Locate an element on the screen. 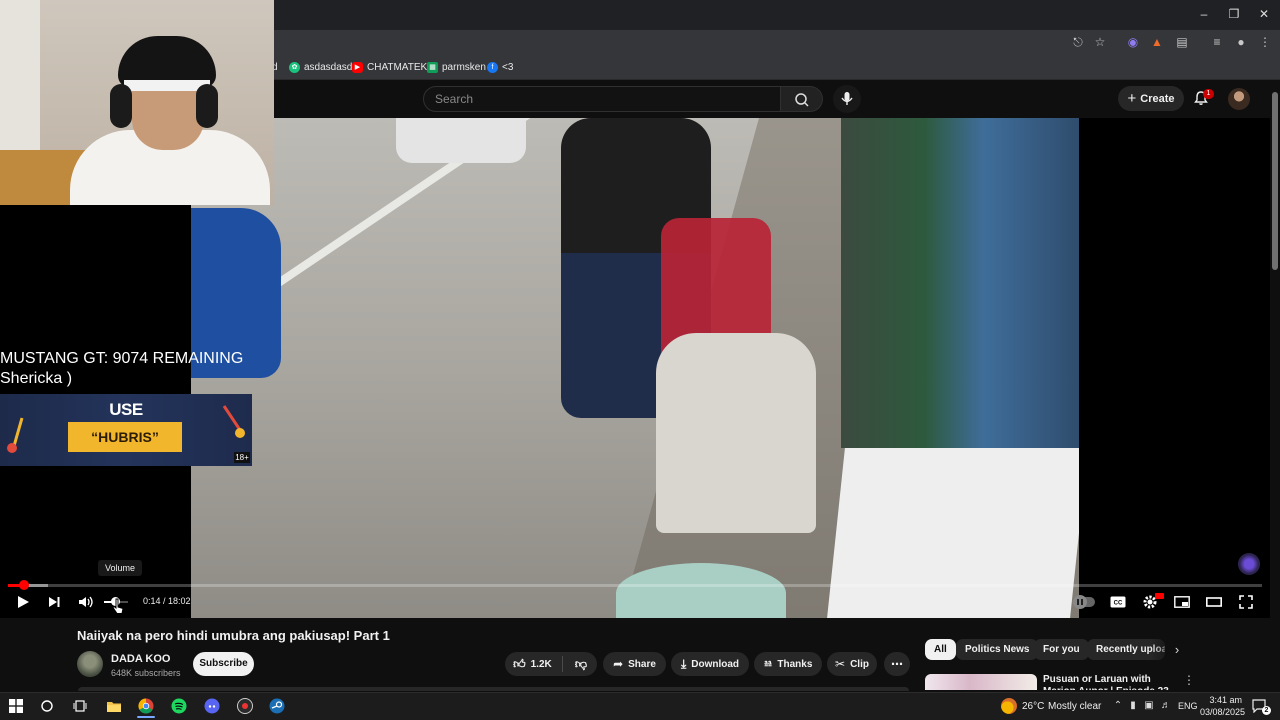 The height and width of the screenshot is (720, 1280). bookmark-item-chatmateko: ▶ CHATMATEKO is located at coordinates (393, 67).